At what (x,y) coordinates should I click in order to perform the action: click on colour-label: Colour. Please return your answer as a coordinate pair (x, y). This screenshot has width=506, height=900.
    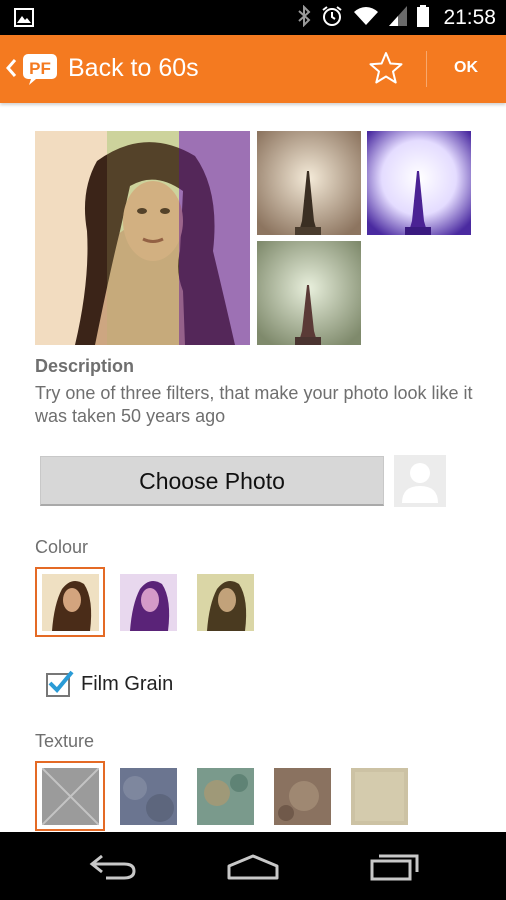
    Looking at the image, I should click on (62, 547).